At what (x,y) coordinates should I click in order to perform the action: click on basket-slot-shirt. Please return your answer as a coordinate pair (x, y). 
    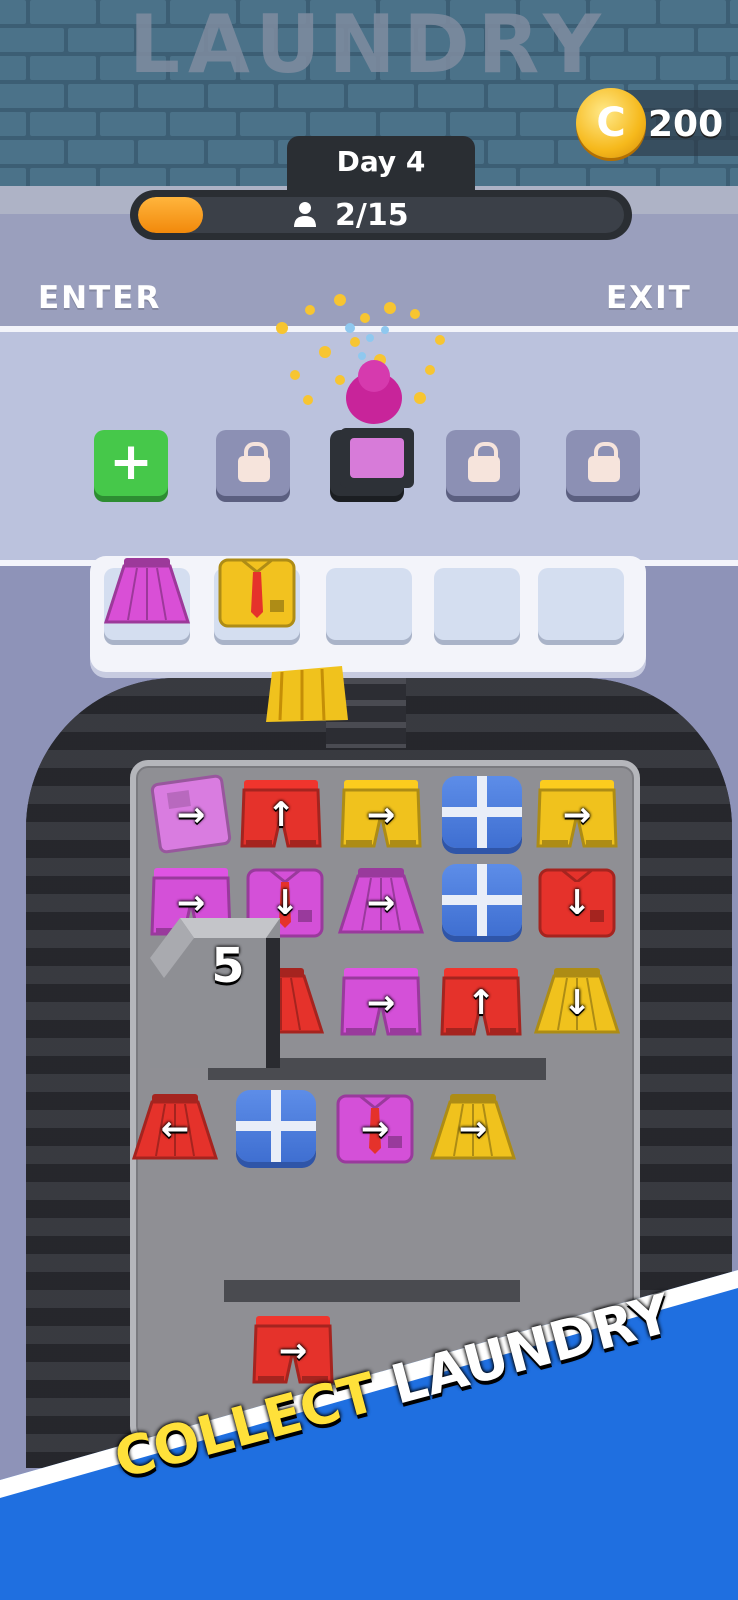
    Looking at the image, I should click on (257, 599).